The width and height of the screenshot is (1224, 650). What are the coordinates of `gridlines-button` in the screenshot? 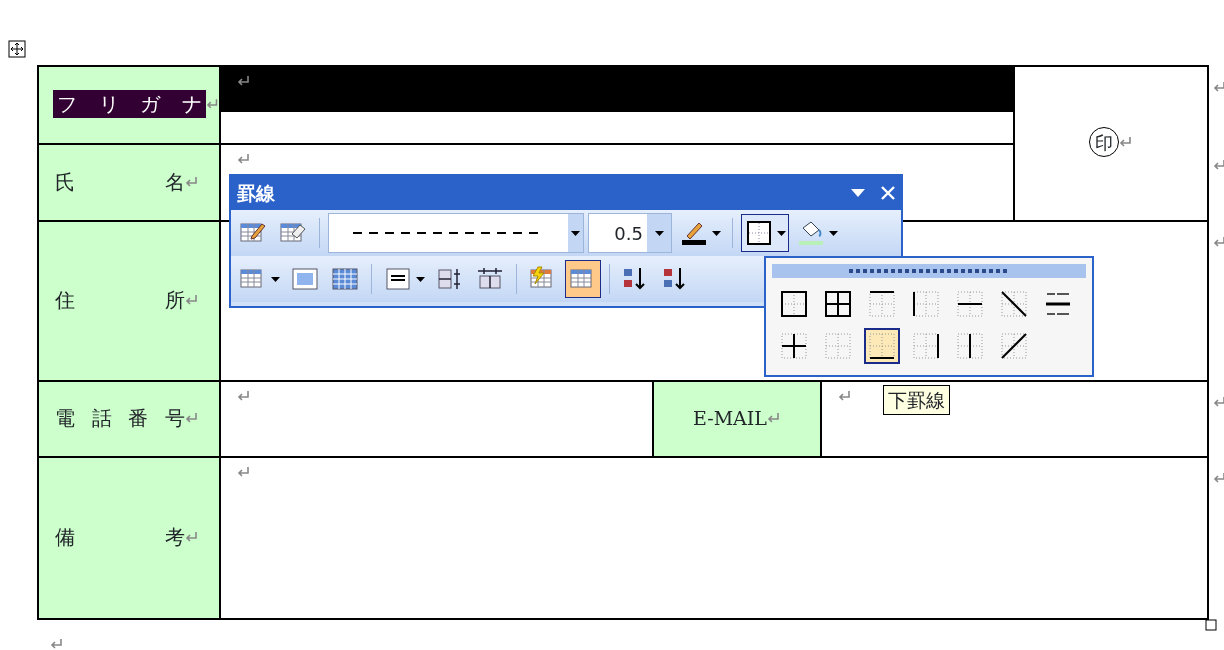 It's located at (583, 279).